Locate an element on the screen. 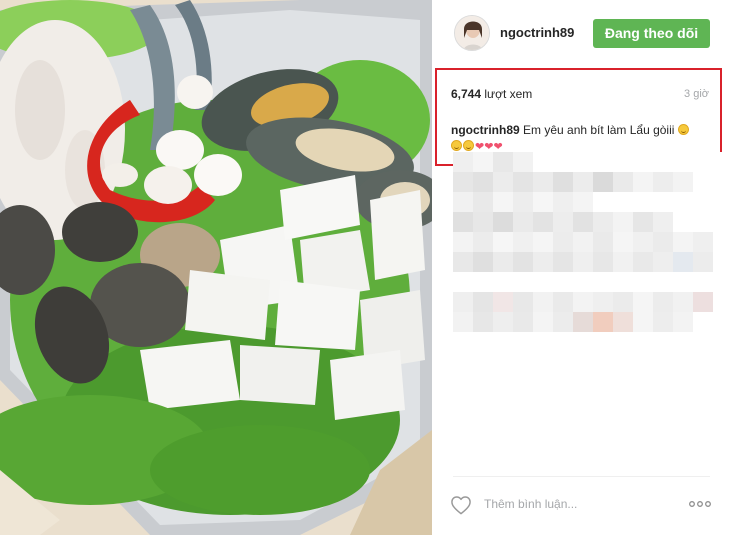  post-header: ngoctrinh89 Đang theo dõi is located at coordinates (580, 33).